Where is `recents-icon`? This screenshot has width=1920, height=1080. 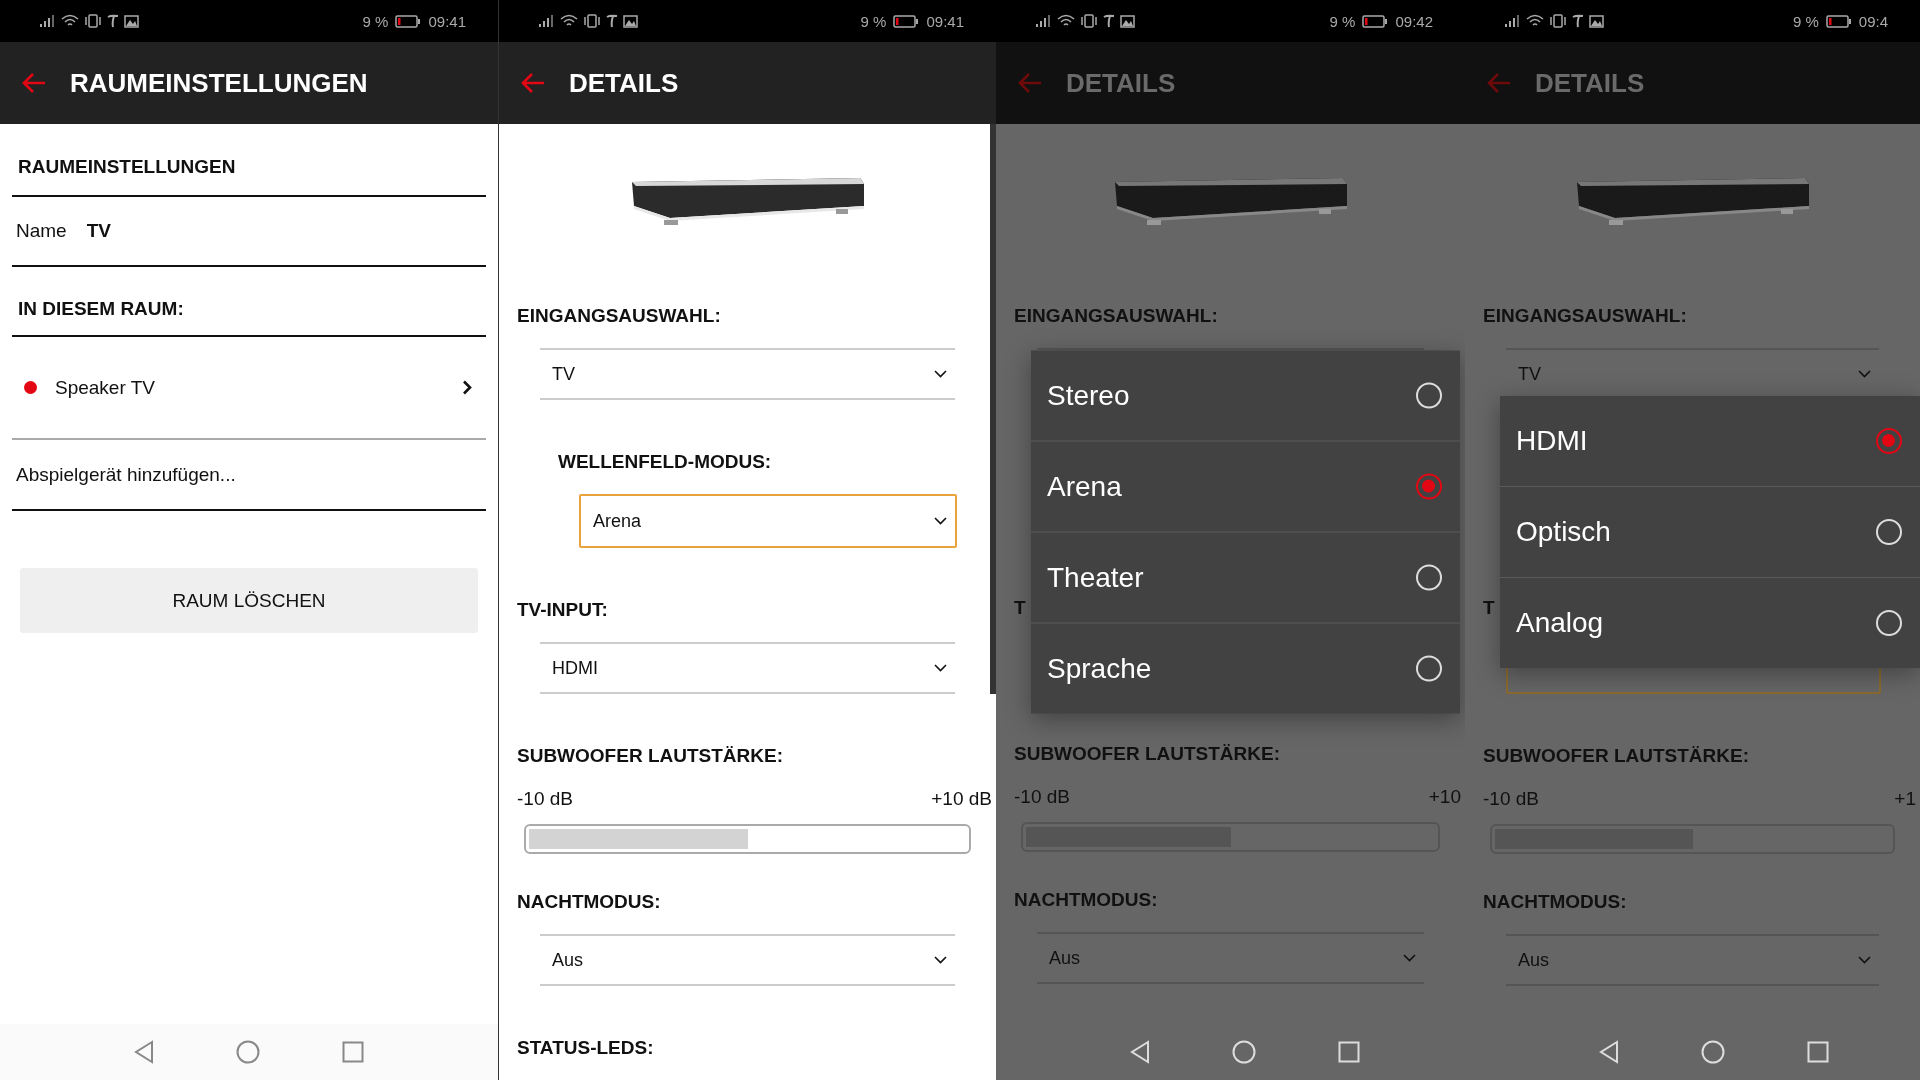
recents-icon is located at coordinates (353, 1052).